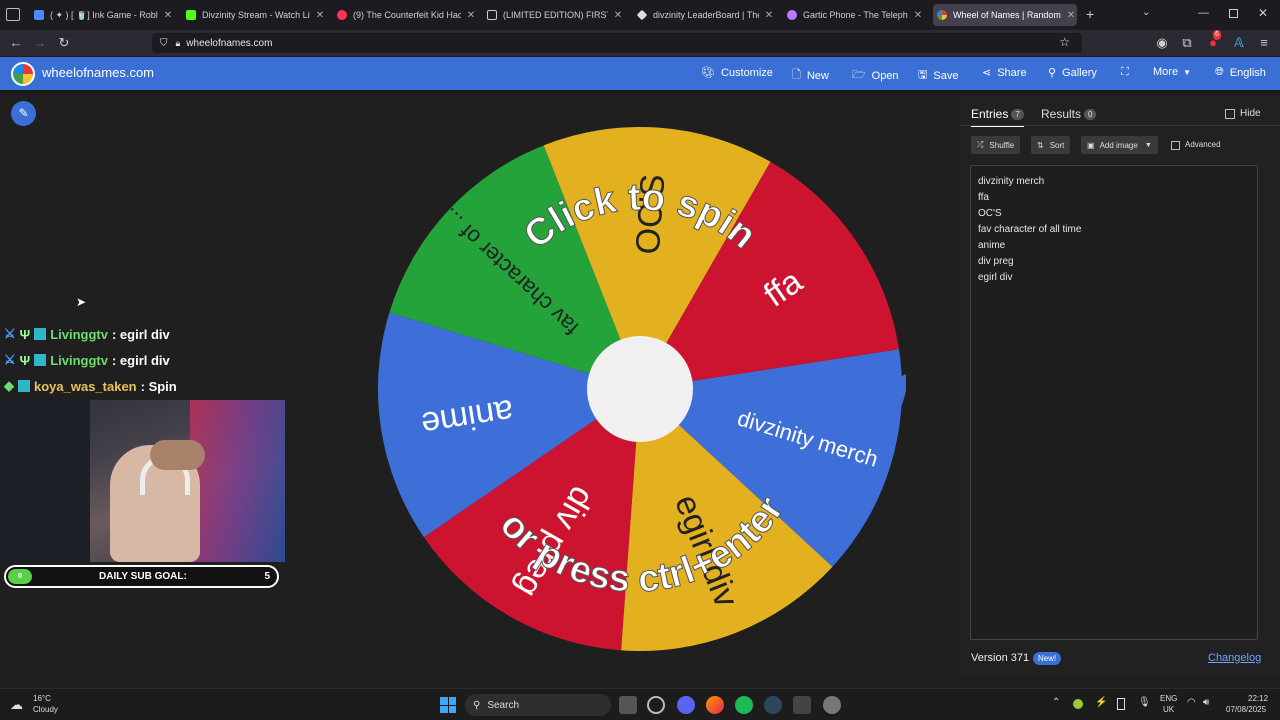 This screenshot has height=720, width=1280. What do you see at coordinates (938, 75) in the screenshot?
I see `save-button: 🖫 Save` at bounding box center [938, 75].